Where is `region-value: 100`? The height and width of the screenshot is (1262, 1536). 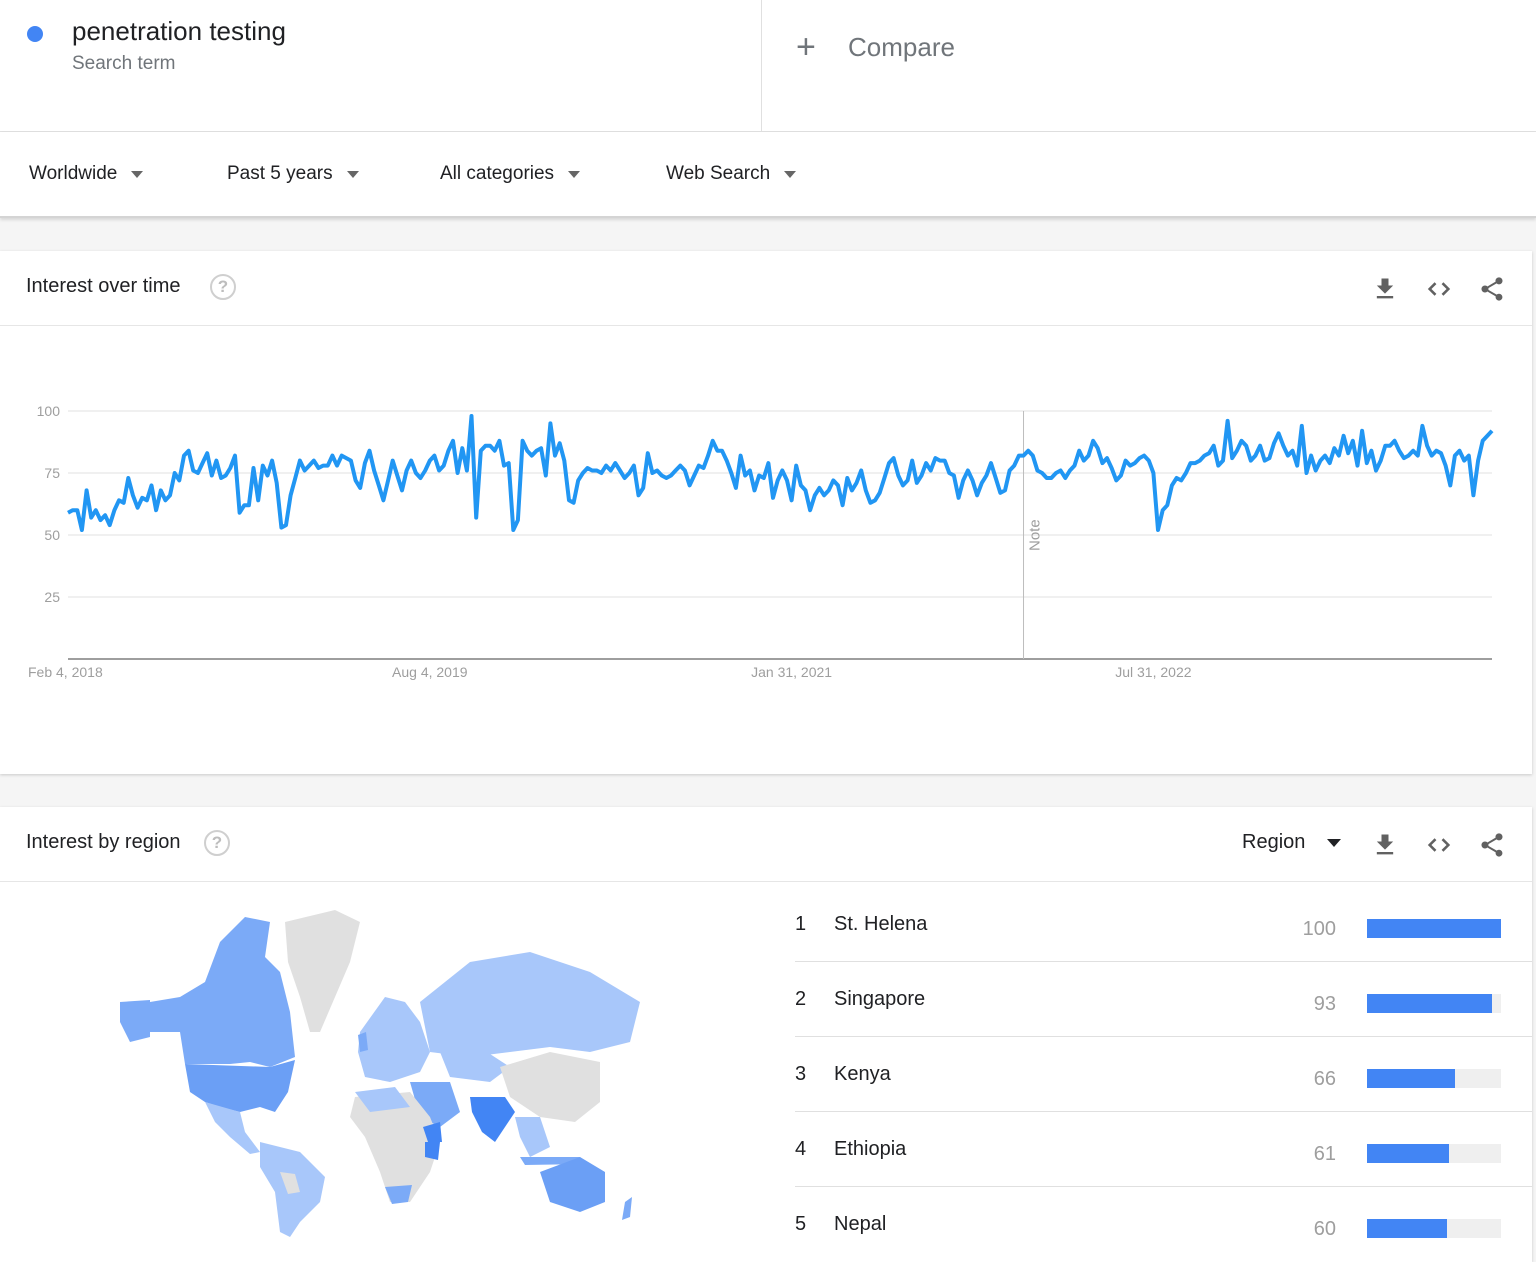
region-value: 100 is located at coordinates (1319, 929).